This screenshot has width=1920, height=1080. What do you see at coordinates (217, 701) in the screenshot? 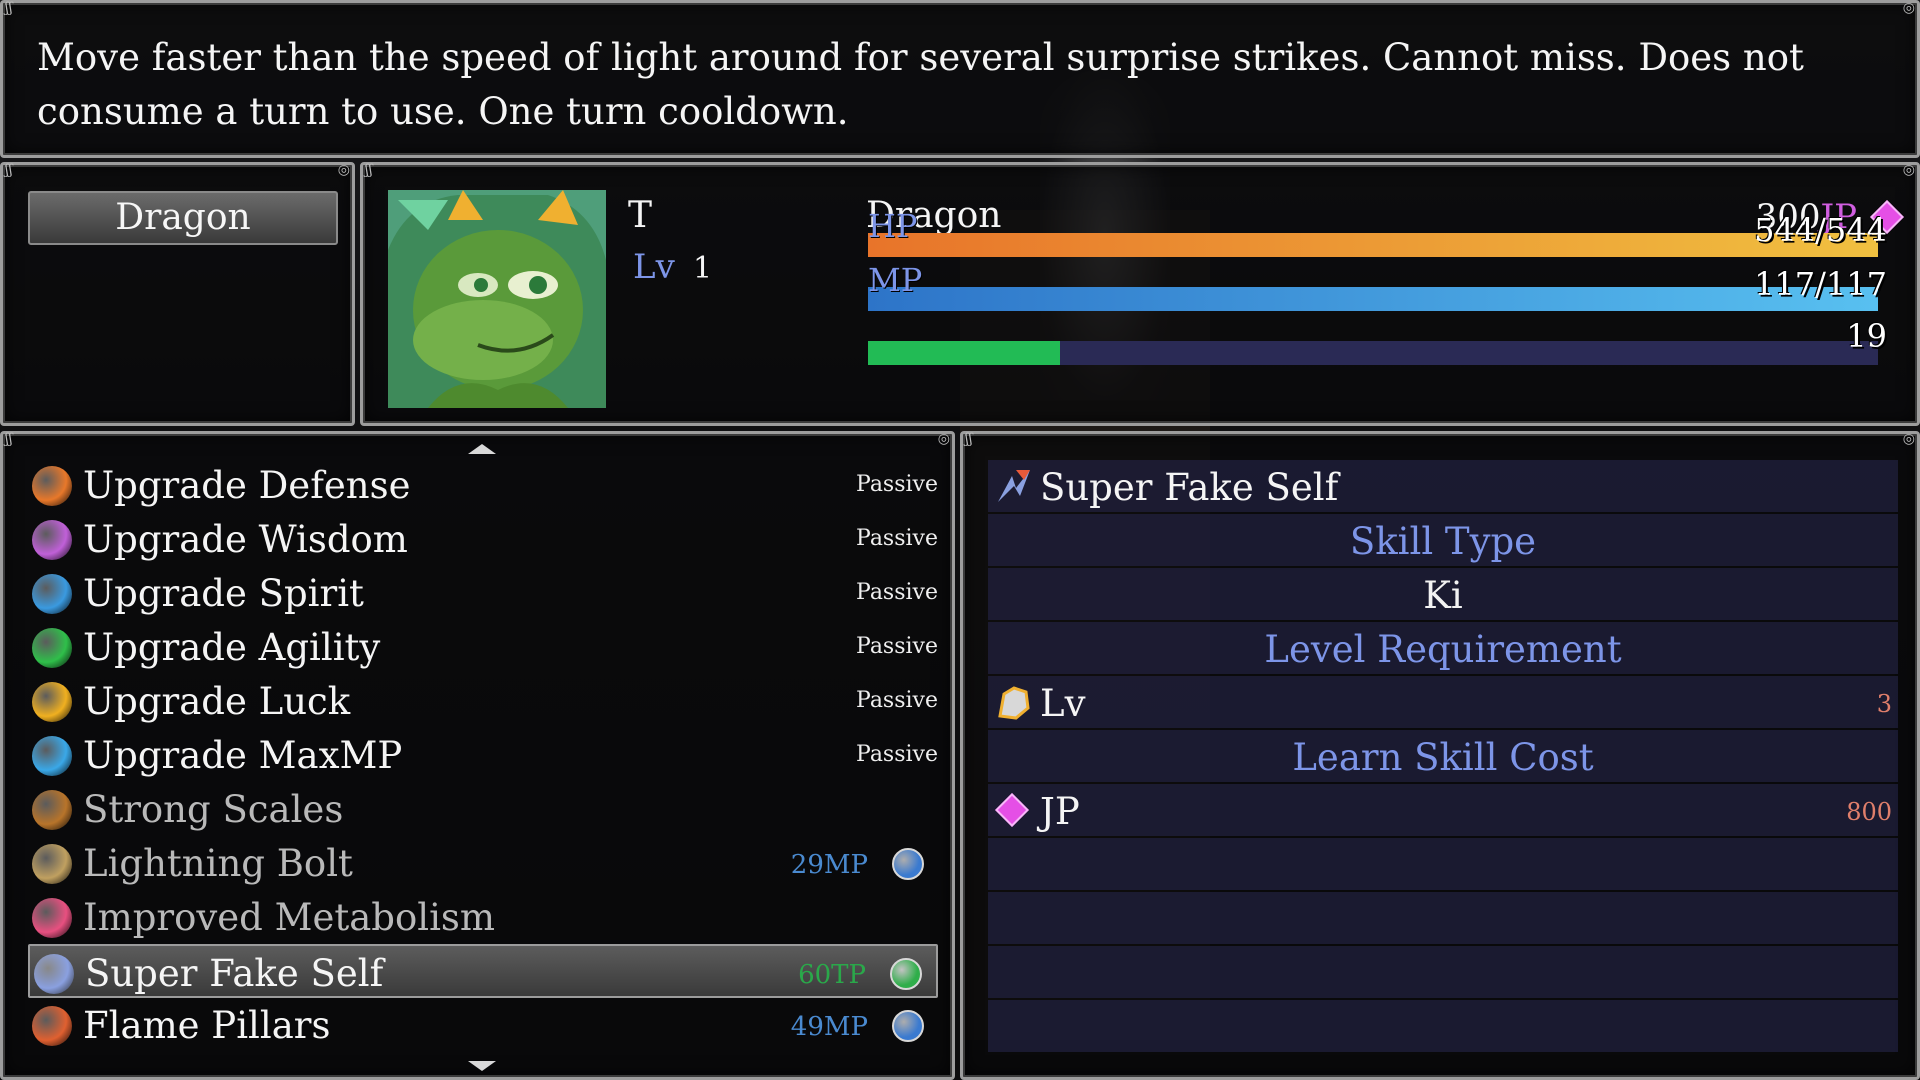
I see `skill-name: Upgrade Luck` at bounding box center [217, 701].